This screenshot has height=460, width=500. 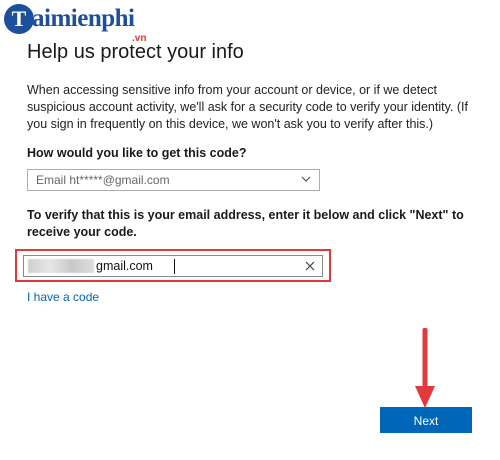 I want to click on logo-text: aimienphi, so click(x=83, y=18).